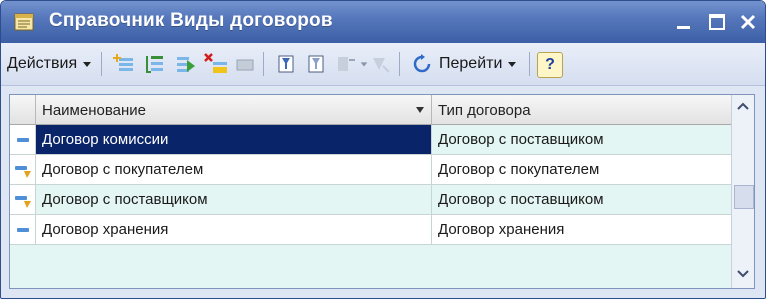 The height and width of the screenshot is (299, 766). Describe the element at coordinates (582, 230) in the screenshot. I see `table-cell-type: Договор хранения` at that location.